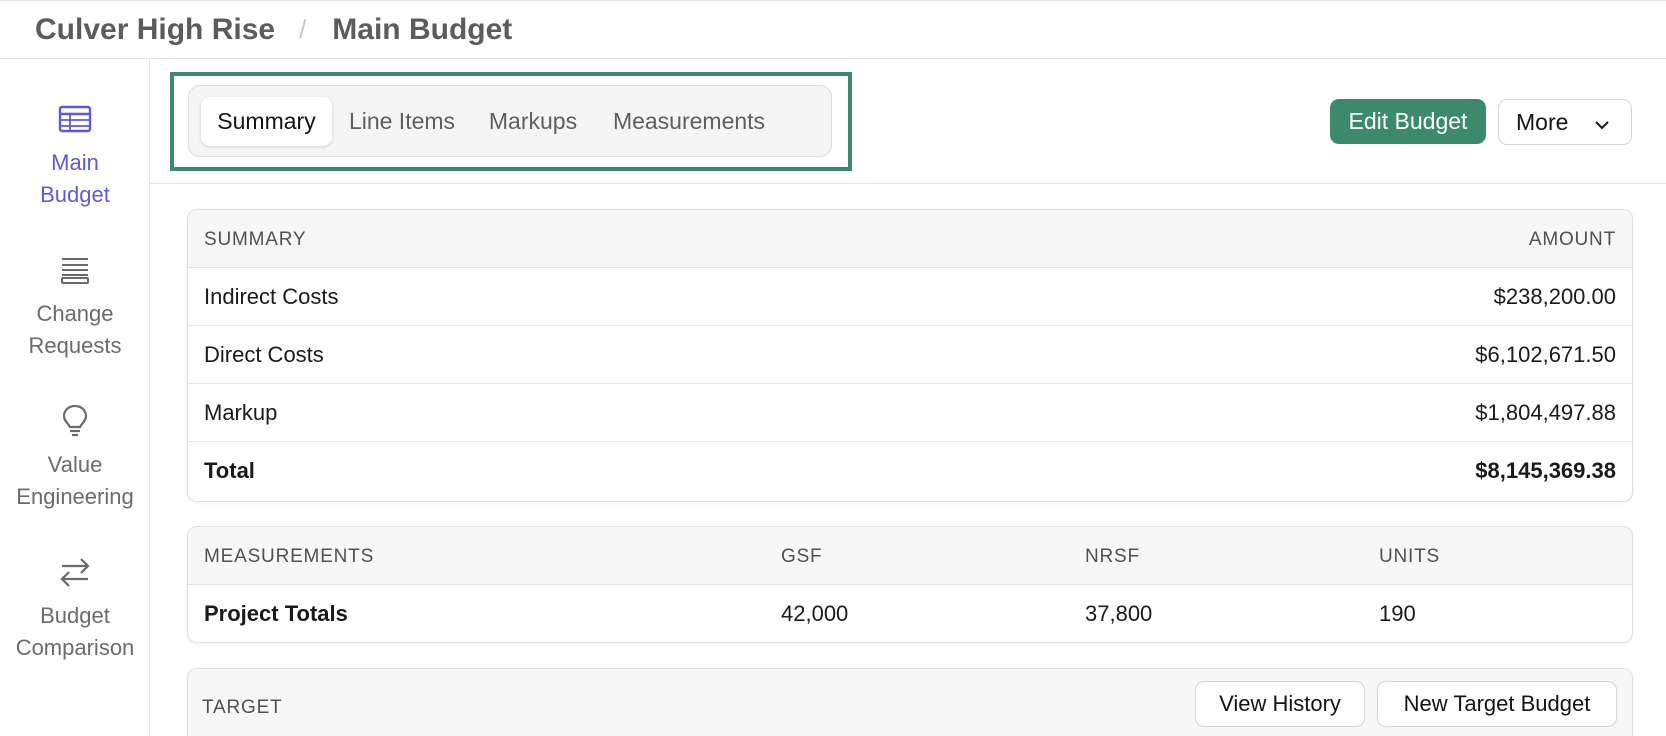  What do you see at coordinates (833, 29) in the screenshot?
I see `top-bar: Culver High Rise / Main Budget` at bounding box center [833, 29].